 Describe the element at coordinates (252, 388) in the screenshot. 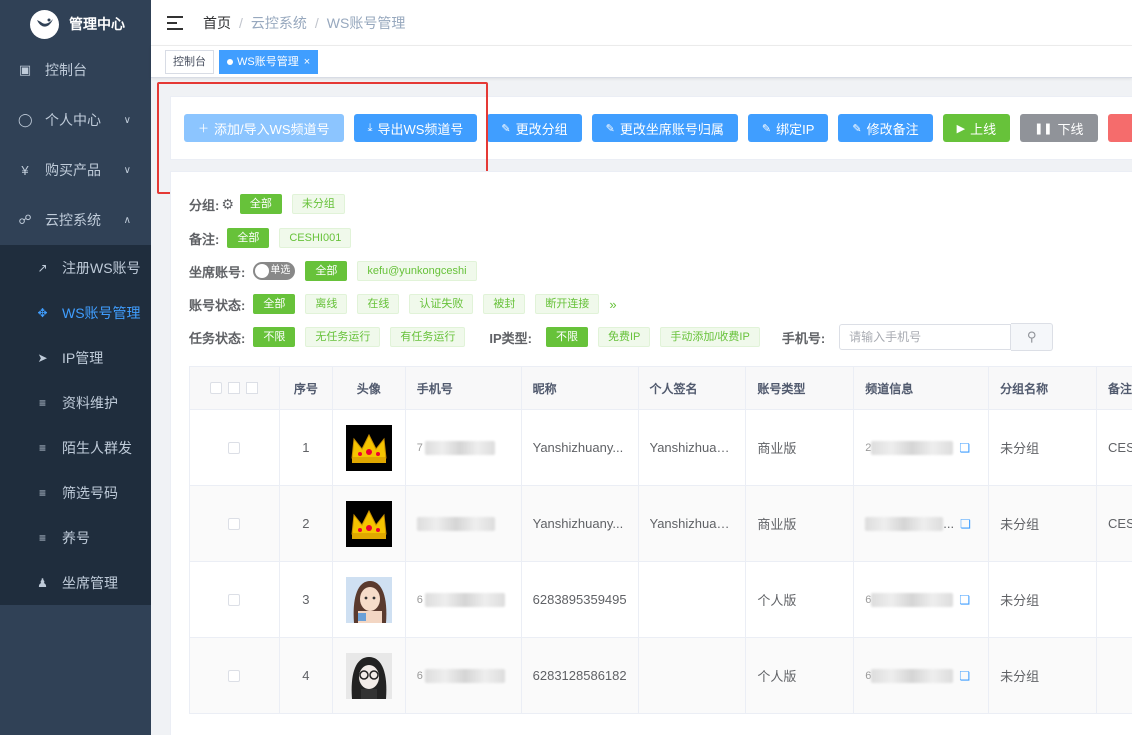

I see `clear-select-icon` at that location.